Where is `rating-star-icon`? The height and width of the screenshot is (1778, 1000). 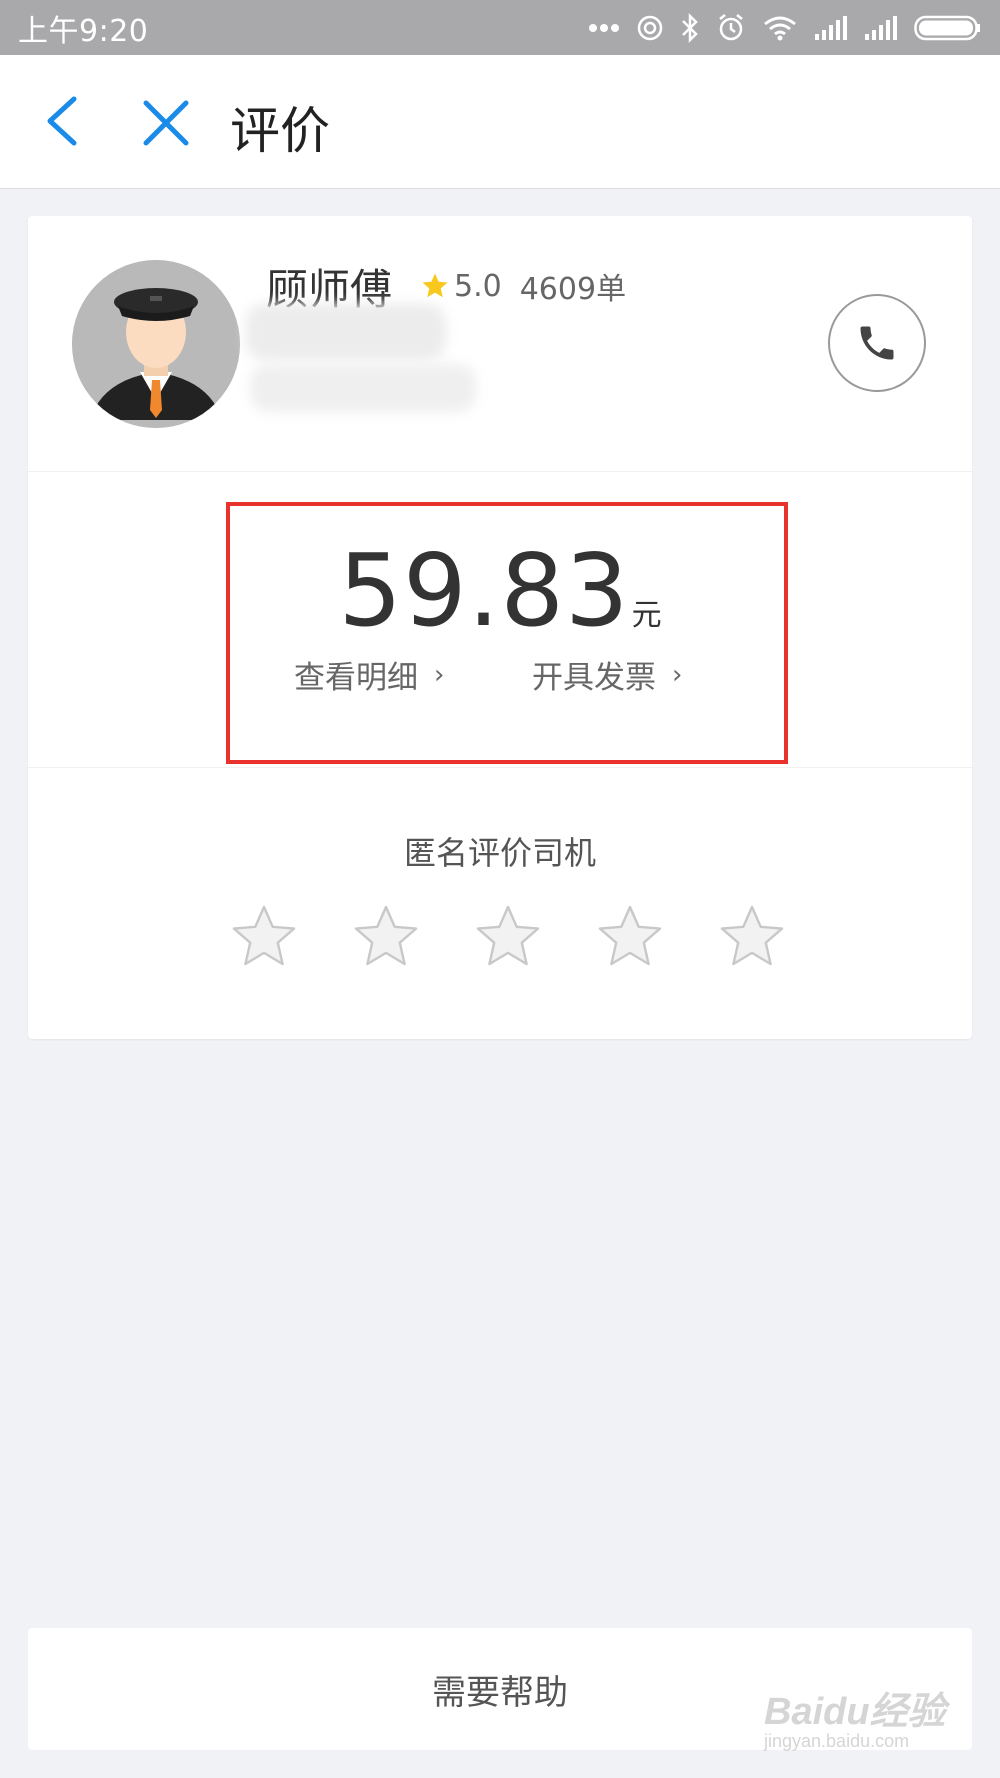
rating-star-icon is located at coordinates (435, 285).